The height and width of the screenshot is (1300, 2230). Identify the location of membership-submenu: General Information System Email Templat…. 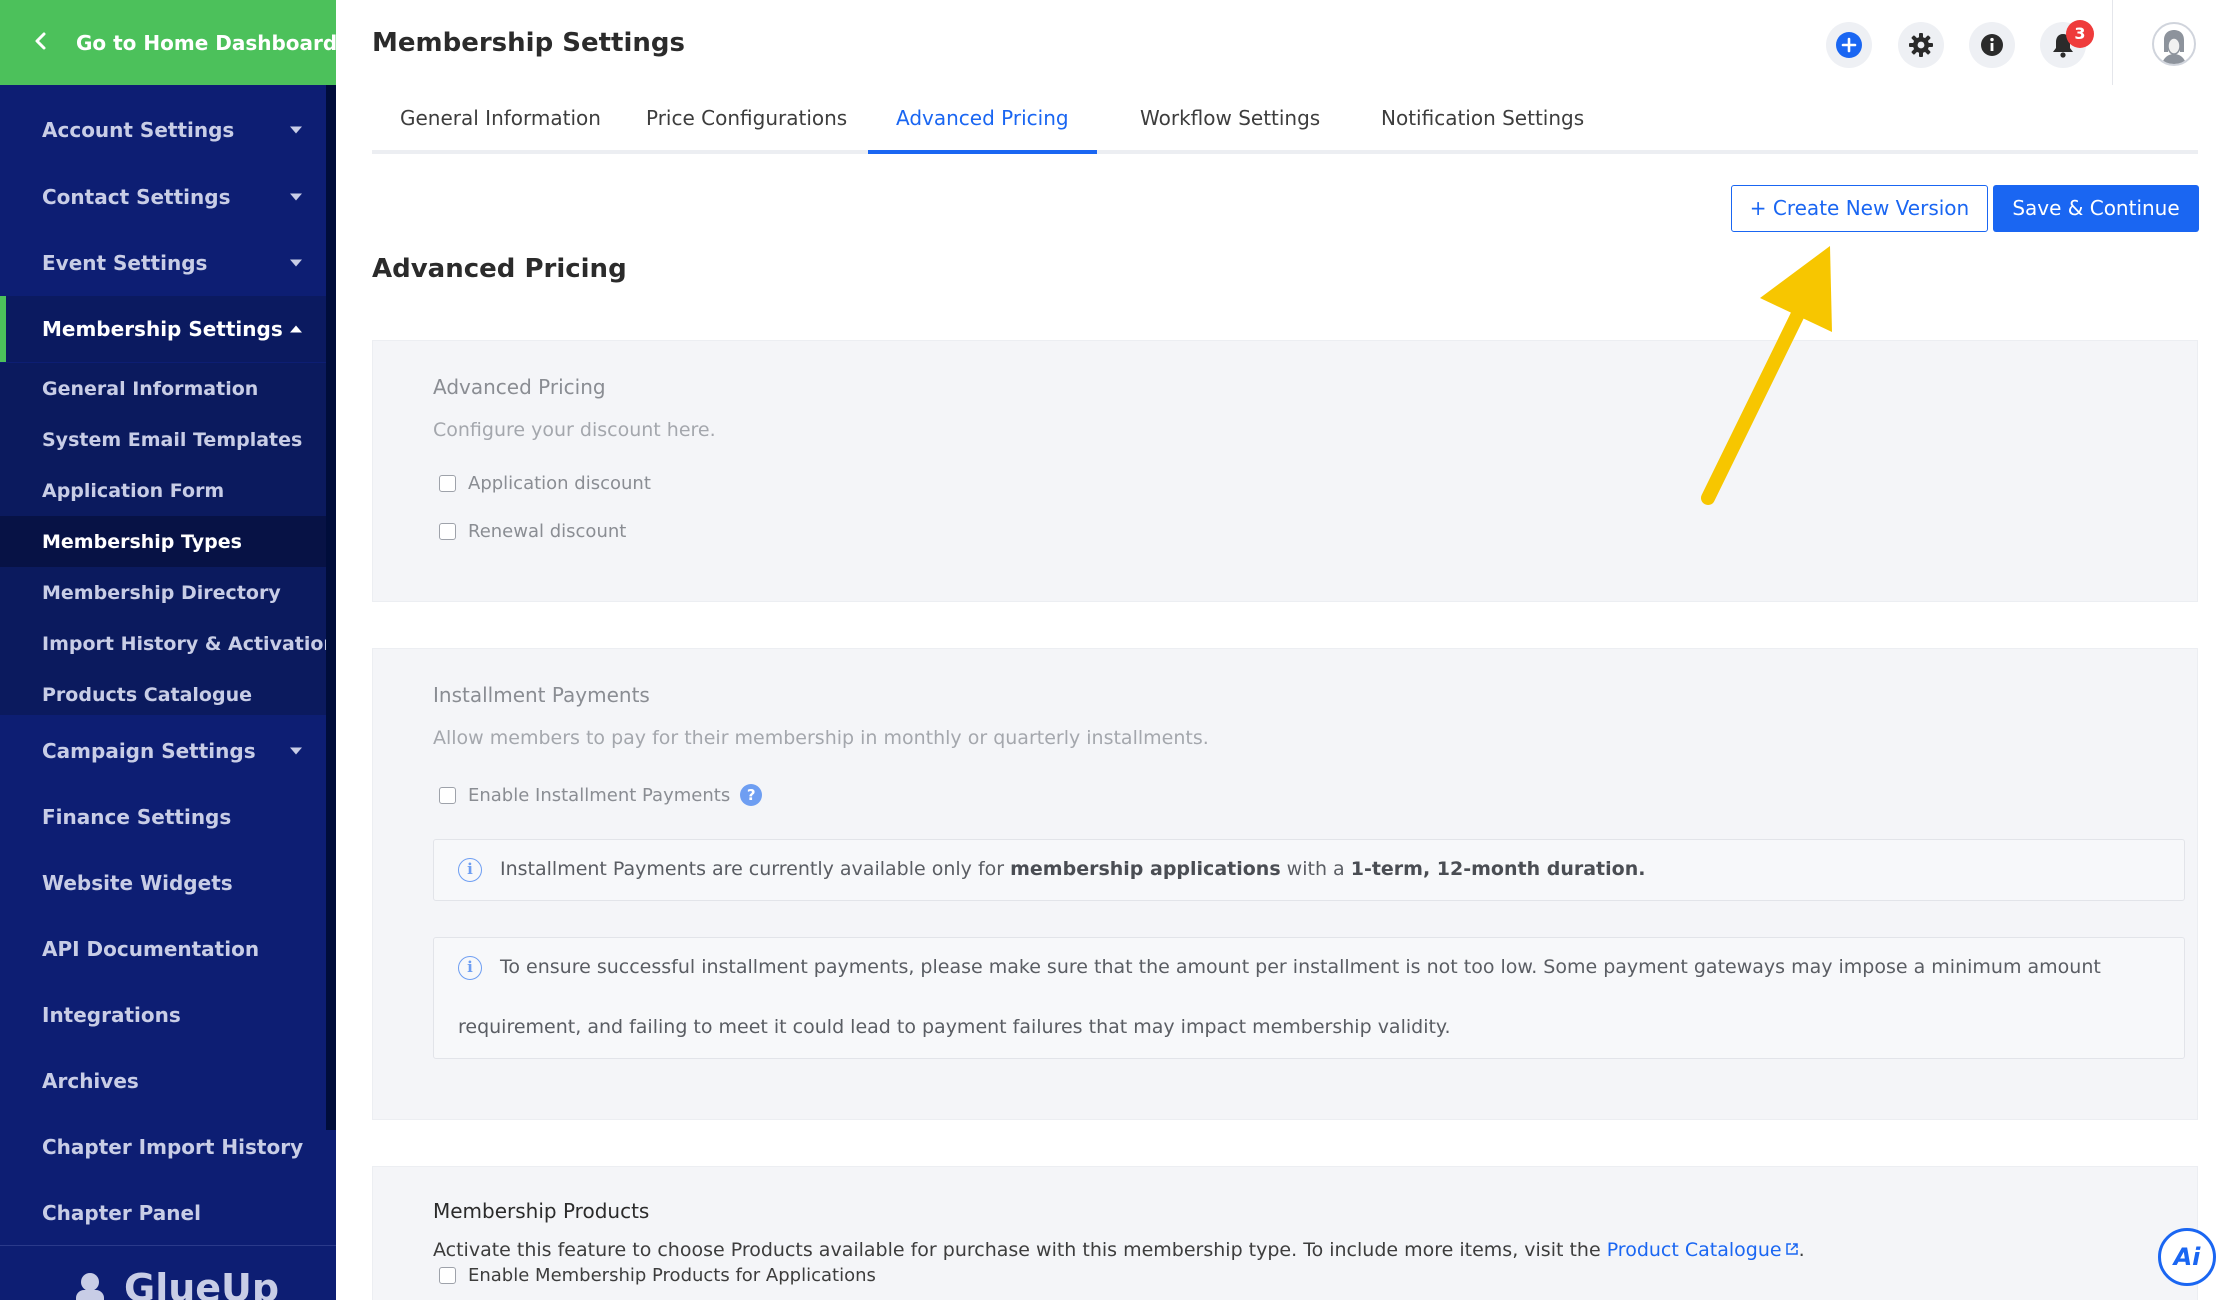
(168, 539).